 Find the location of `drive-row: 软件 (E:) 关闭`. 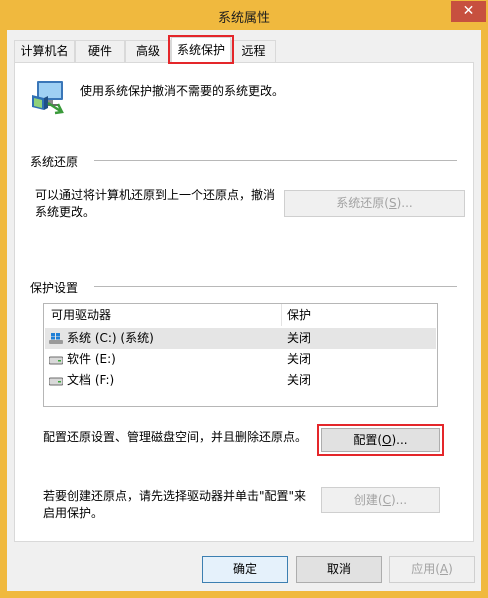

drive-row: 软件 (E:) 关闭 is located at coordinates (240, 359).